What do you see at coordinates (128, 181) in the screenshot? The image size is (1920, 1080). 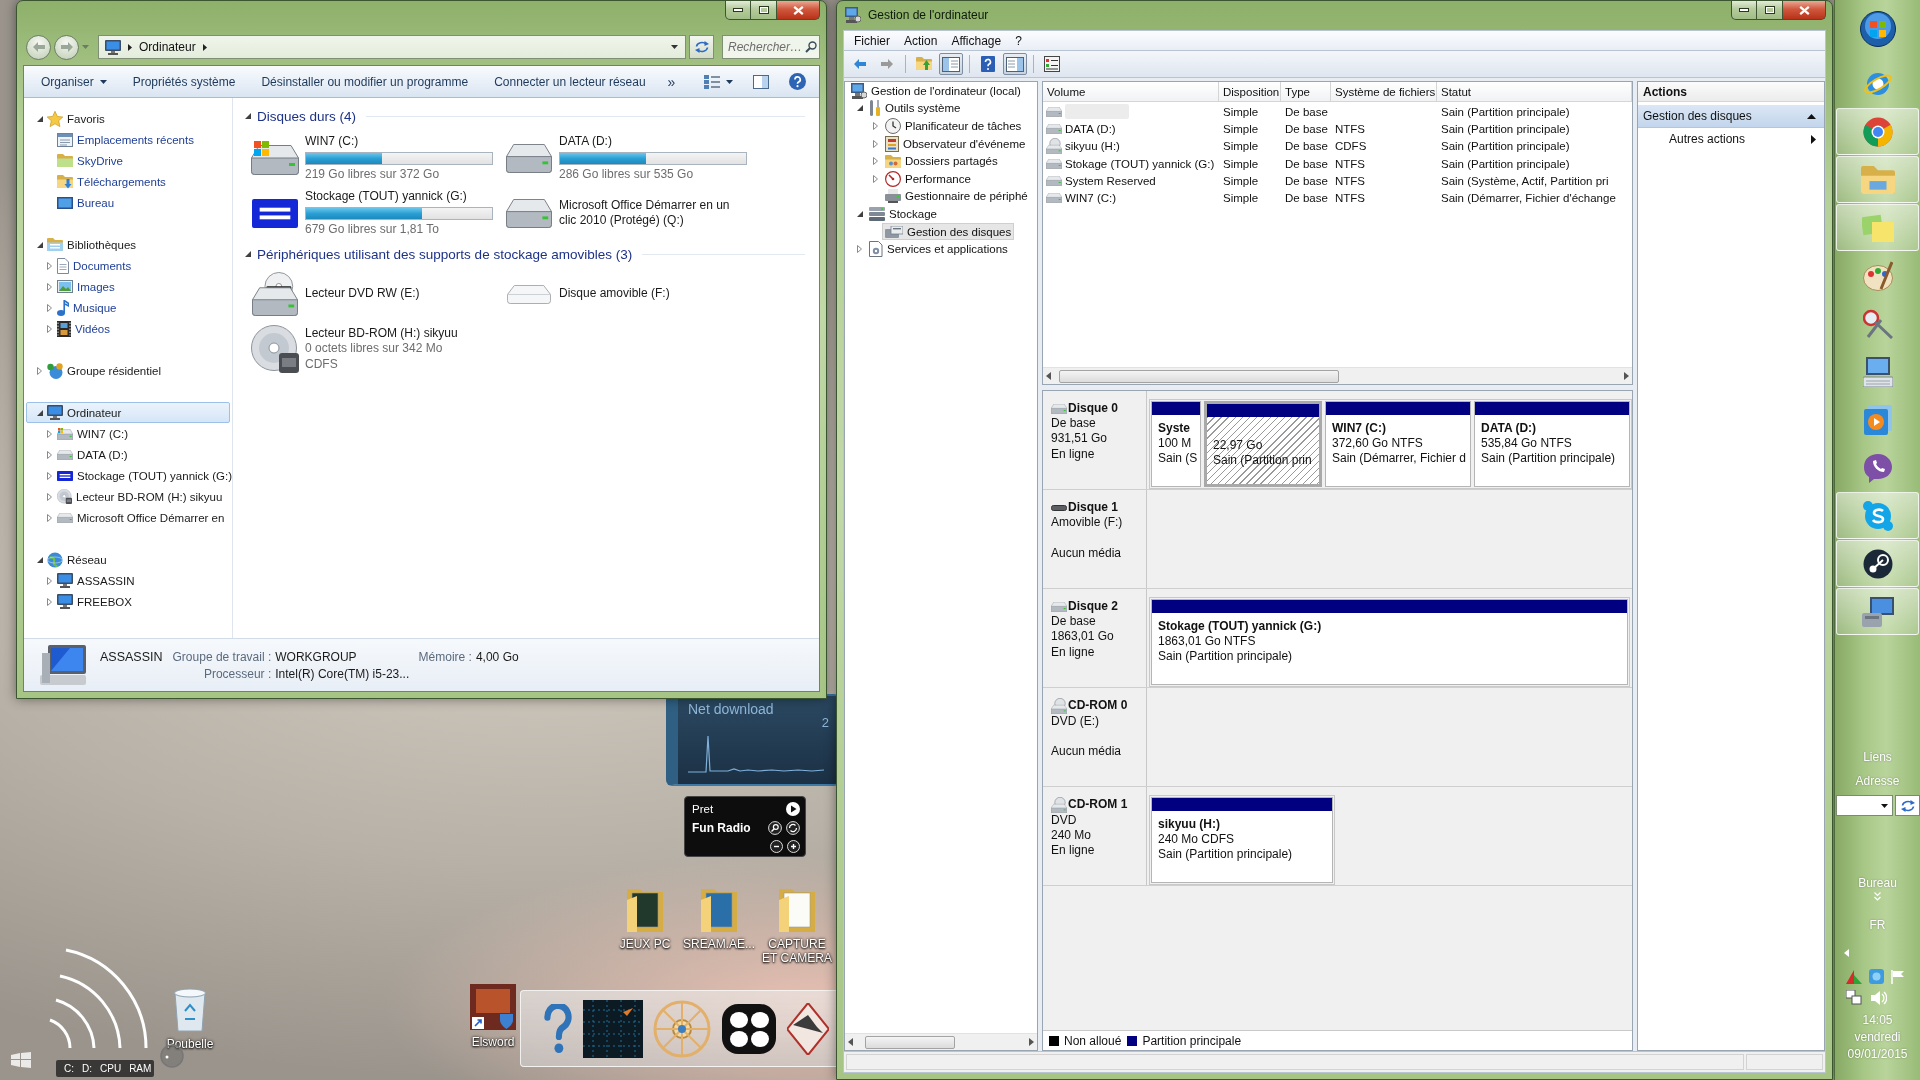 I see `nav-item: Téléchargements` at bounding box center [128, 181].